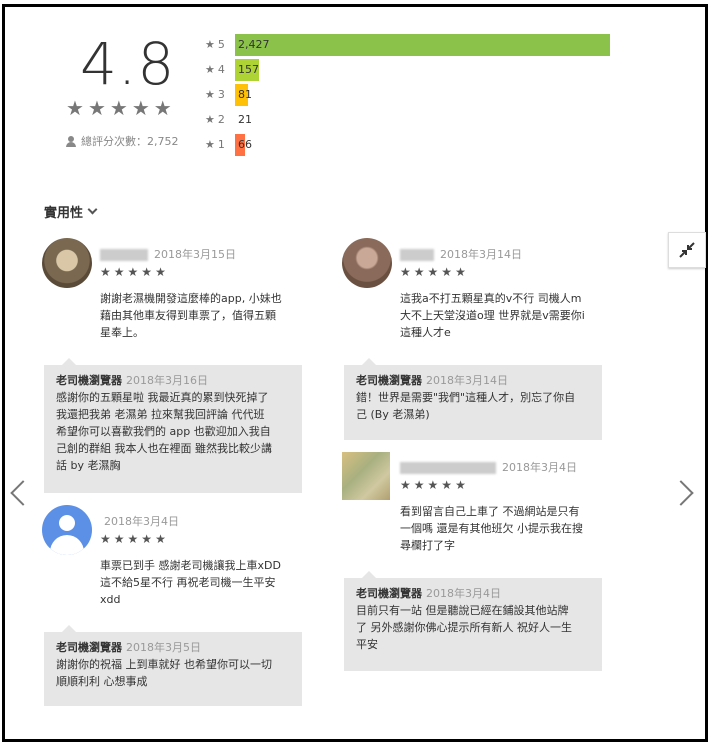 This screenshot has width=712, height=746. I want to click on review-author-date: 2018年3月15日, so click(168, 254).